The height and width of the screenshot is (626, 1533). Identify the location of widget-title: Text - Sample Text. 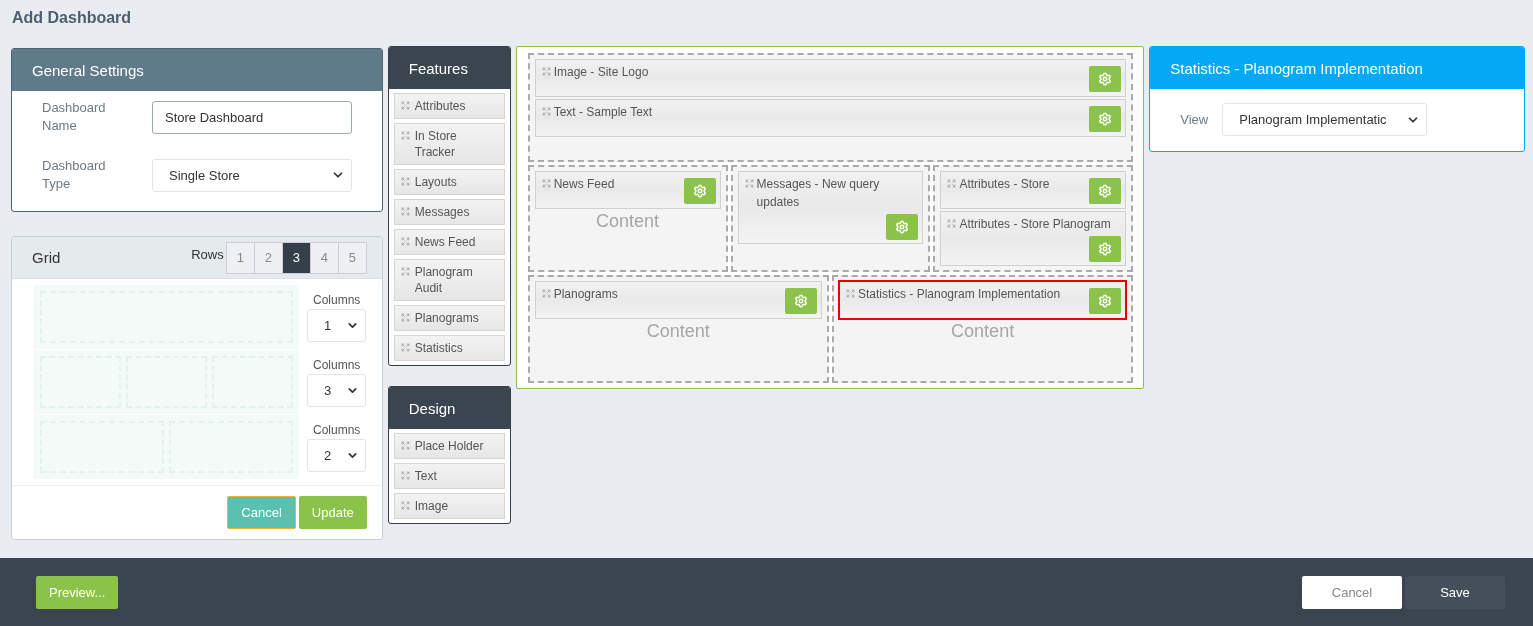
(603, 112).